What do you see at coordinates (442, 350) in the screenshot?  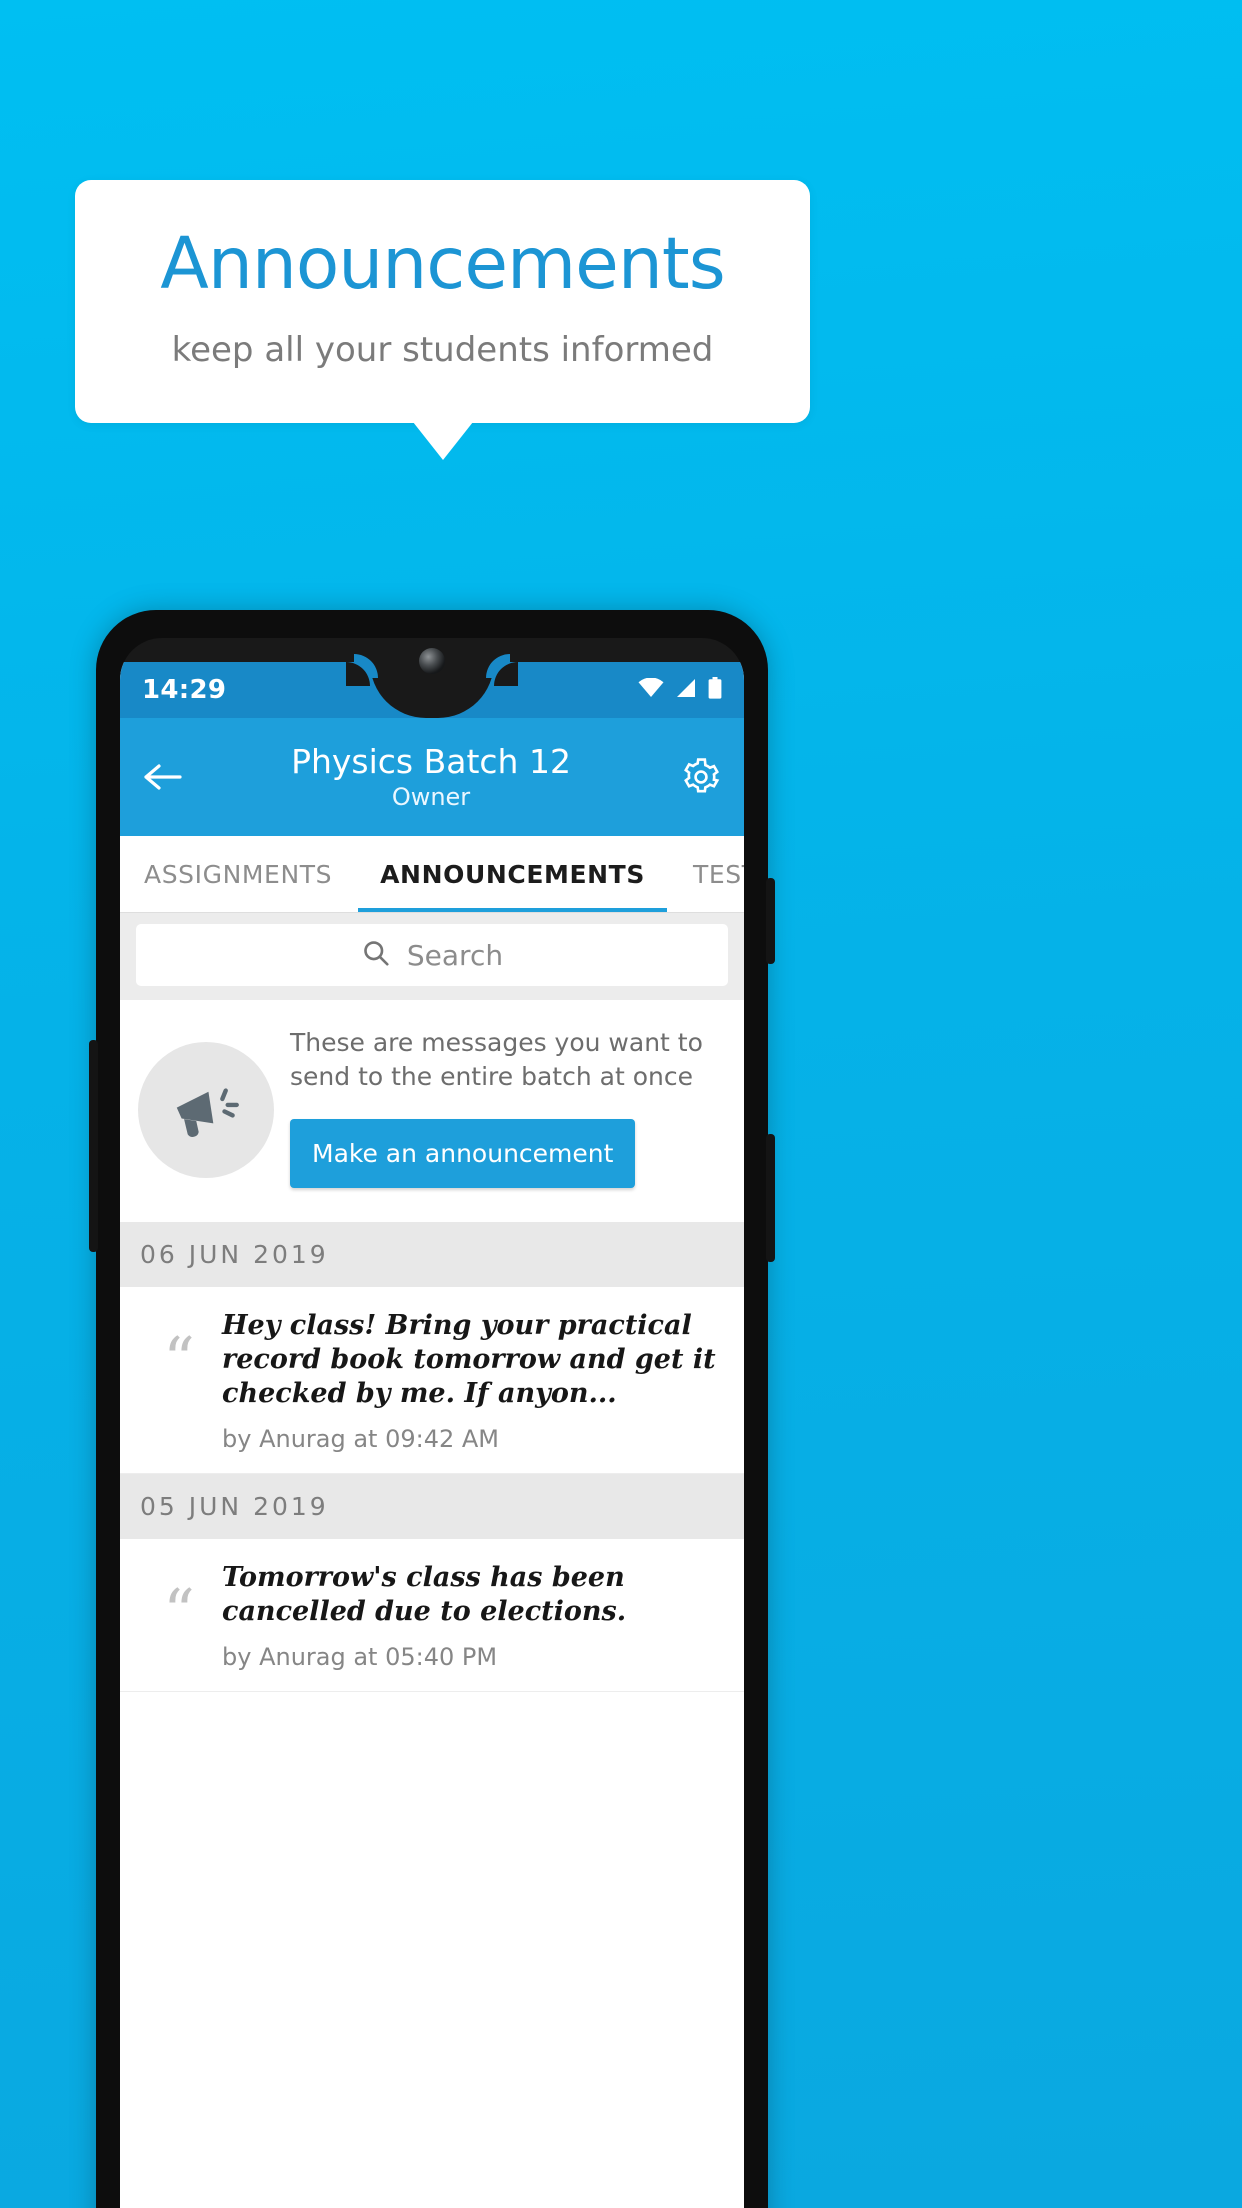 I see `page-subtitle: keep all your students informed` at bounding box center [442, 350].